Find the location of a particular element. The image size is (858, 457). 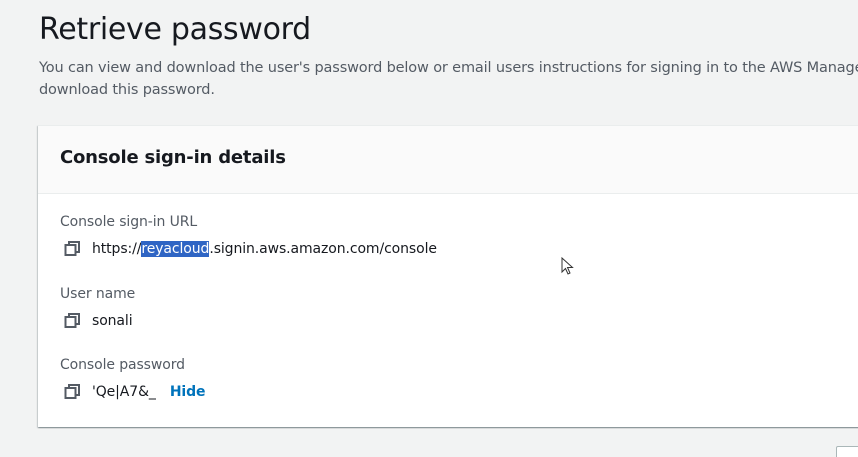

console-url-label: Console sign-in URL is located at coordinates (129, 222).